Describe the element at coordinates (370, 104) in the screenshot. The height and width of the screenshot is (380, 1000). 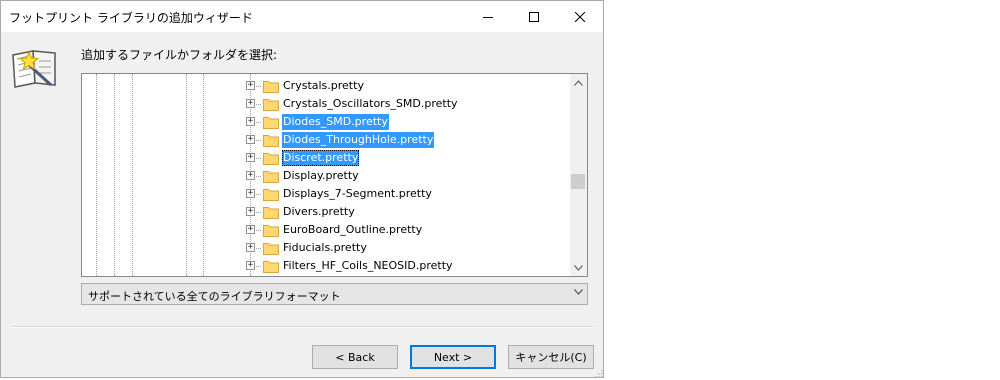
I see `tree-item-label: Crystals_Oscillators_SMD.pretty` at that location.